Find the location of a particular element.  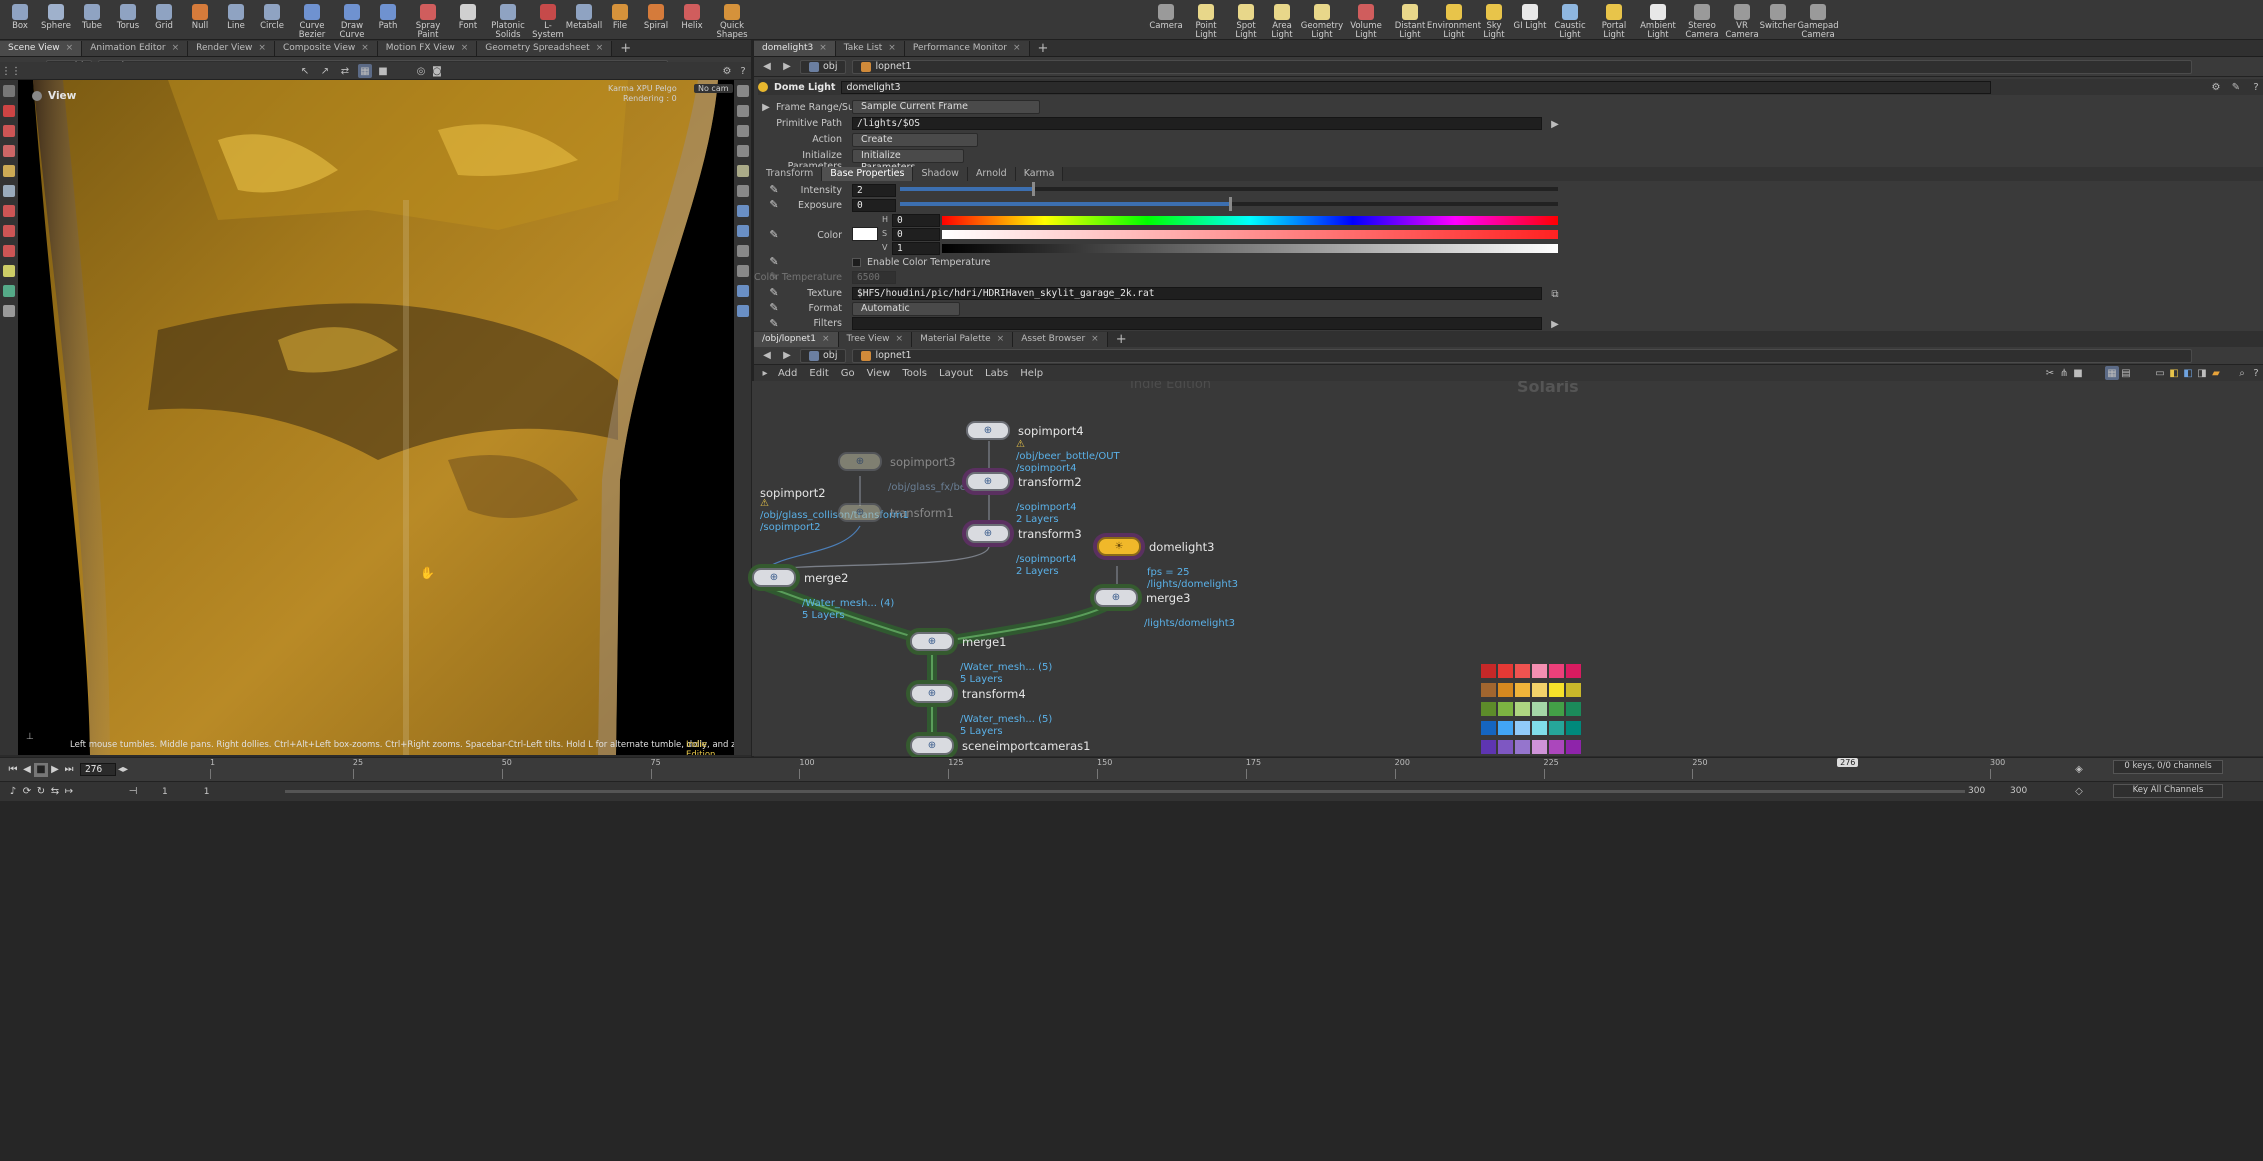

go-to-start-icon: ⏮ is located at coordinates (13, 770).